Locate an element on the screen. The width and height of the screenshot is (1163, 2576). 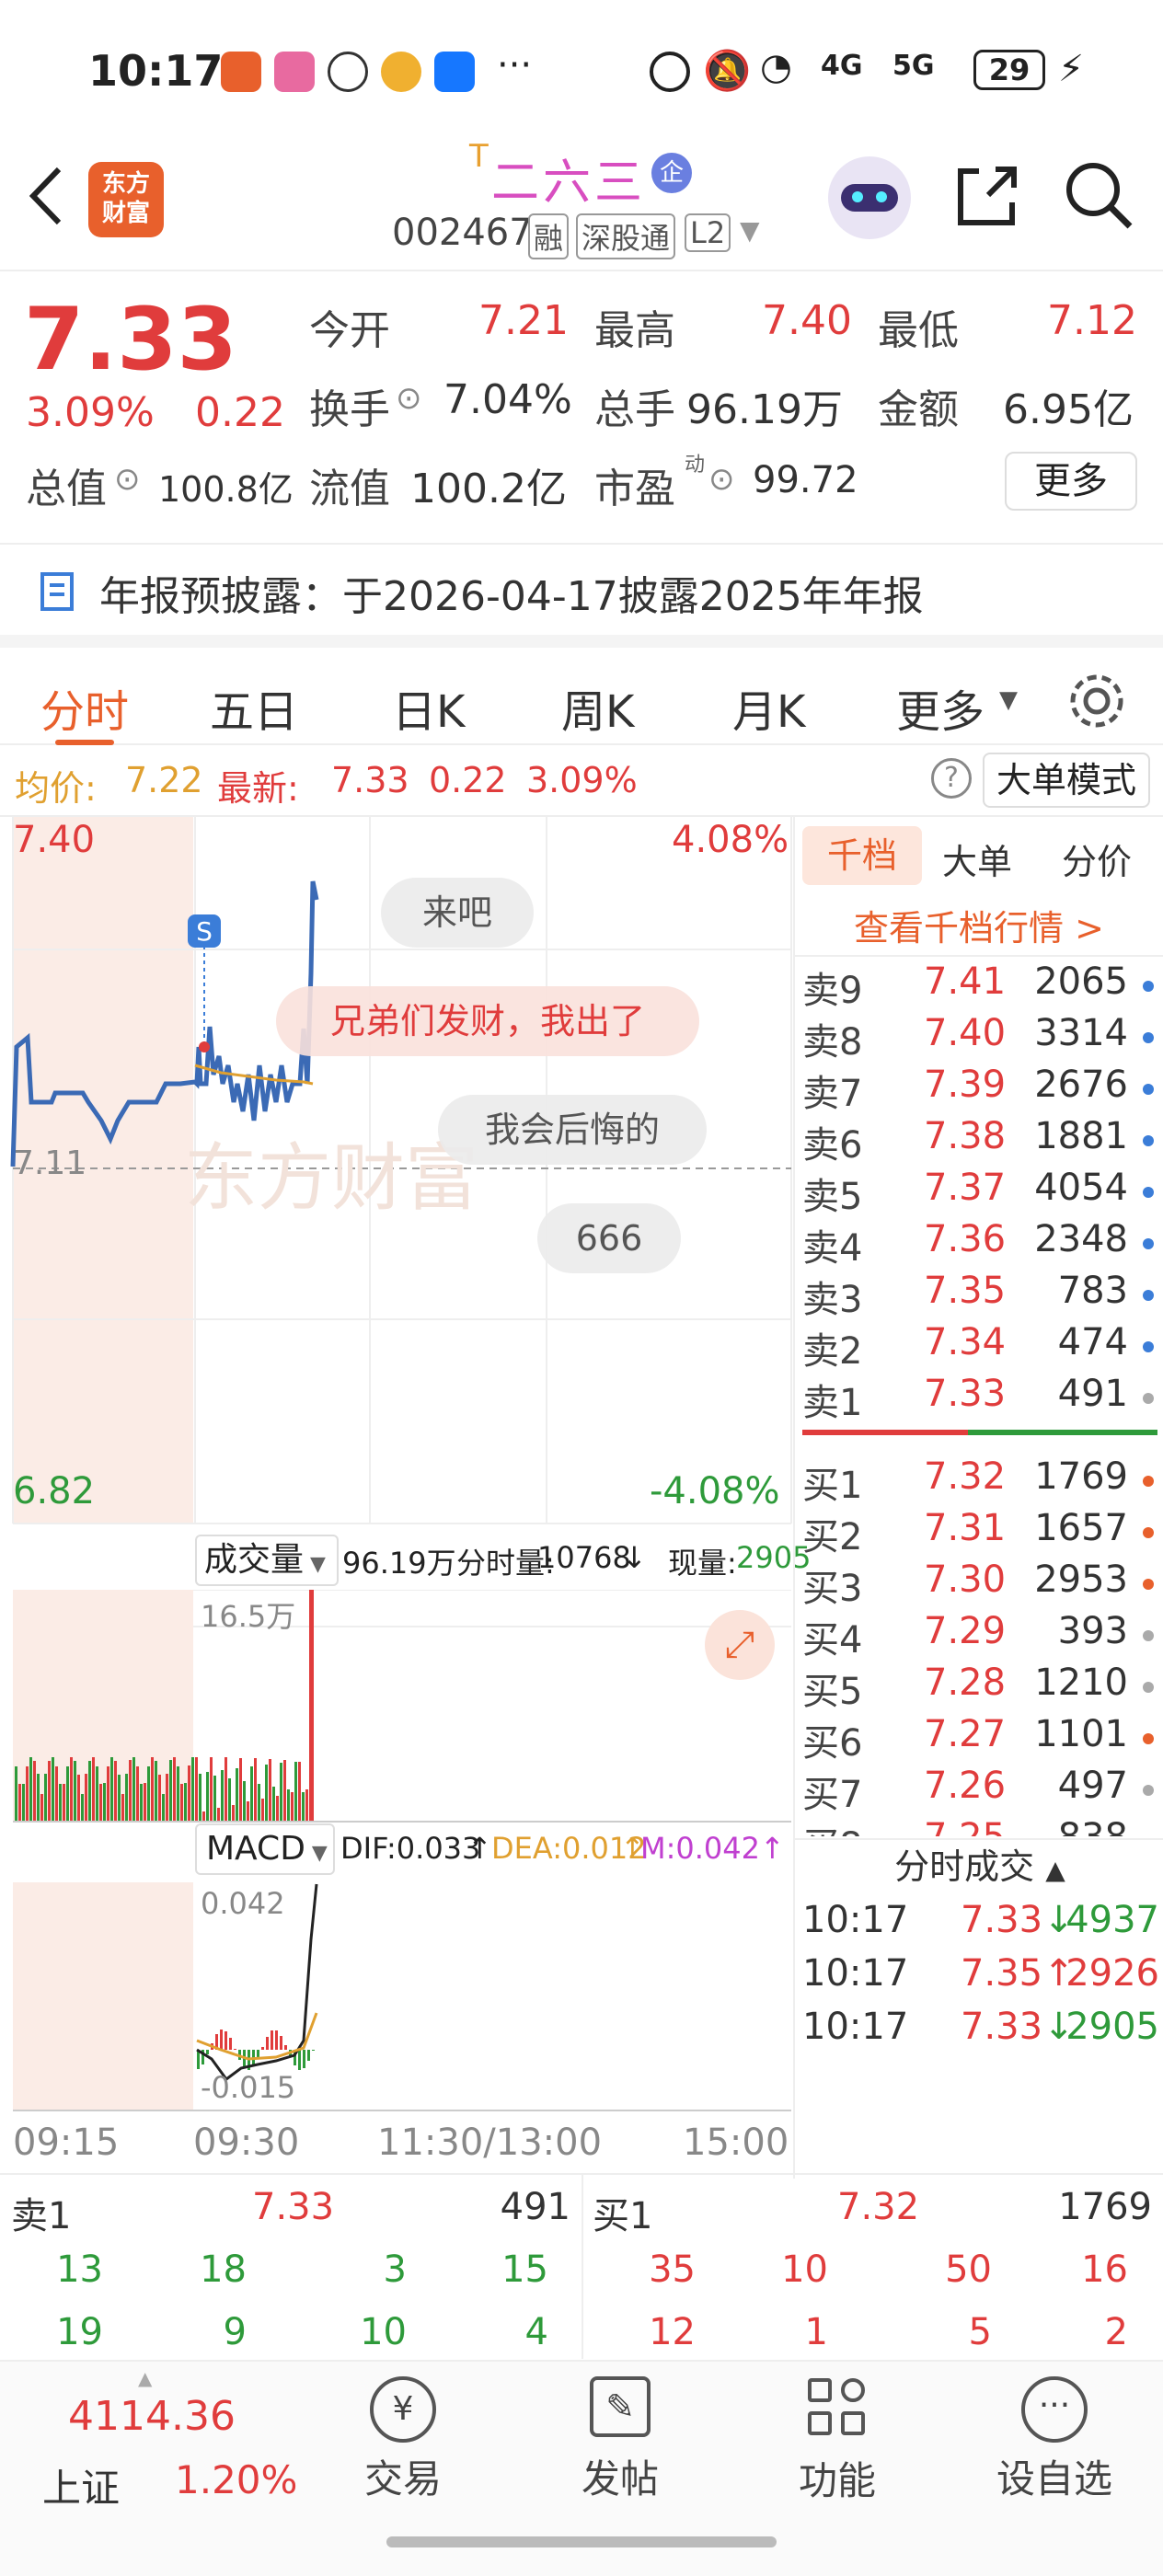
bid-row: 买4 7.29 393 is located at coordinates (979, 1636).